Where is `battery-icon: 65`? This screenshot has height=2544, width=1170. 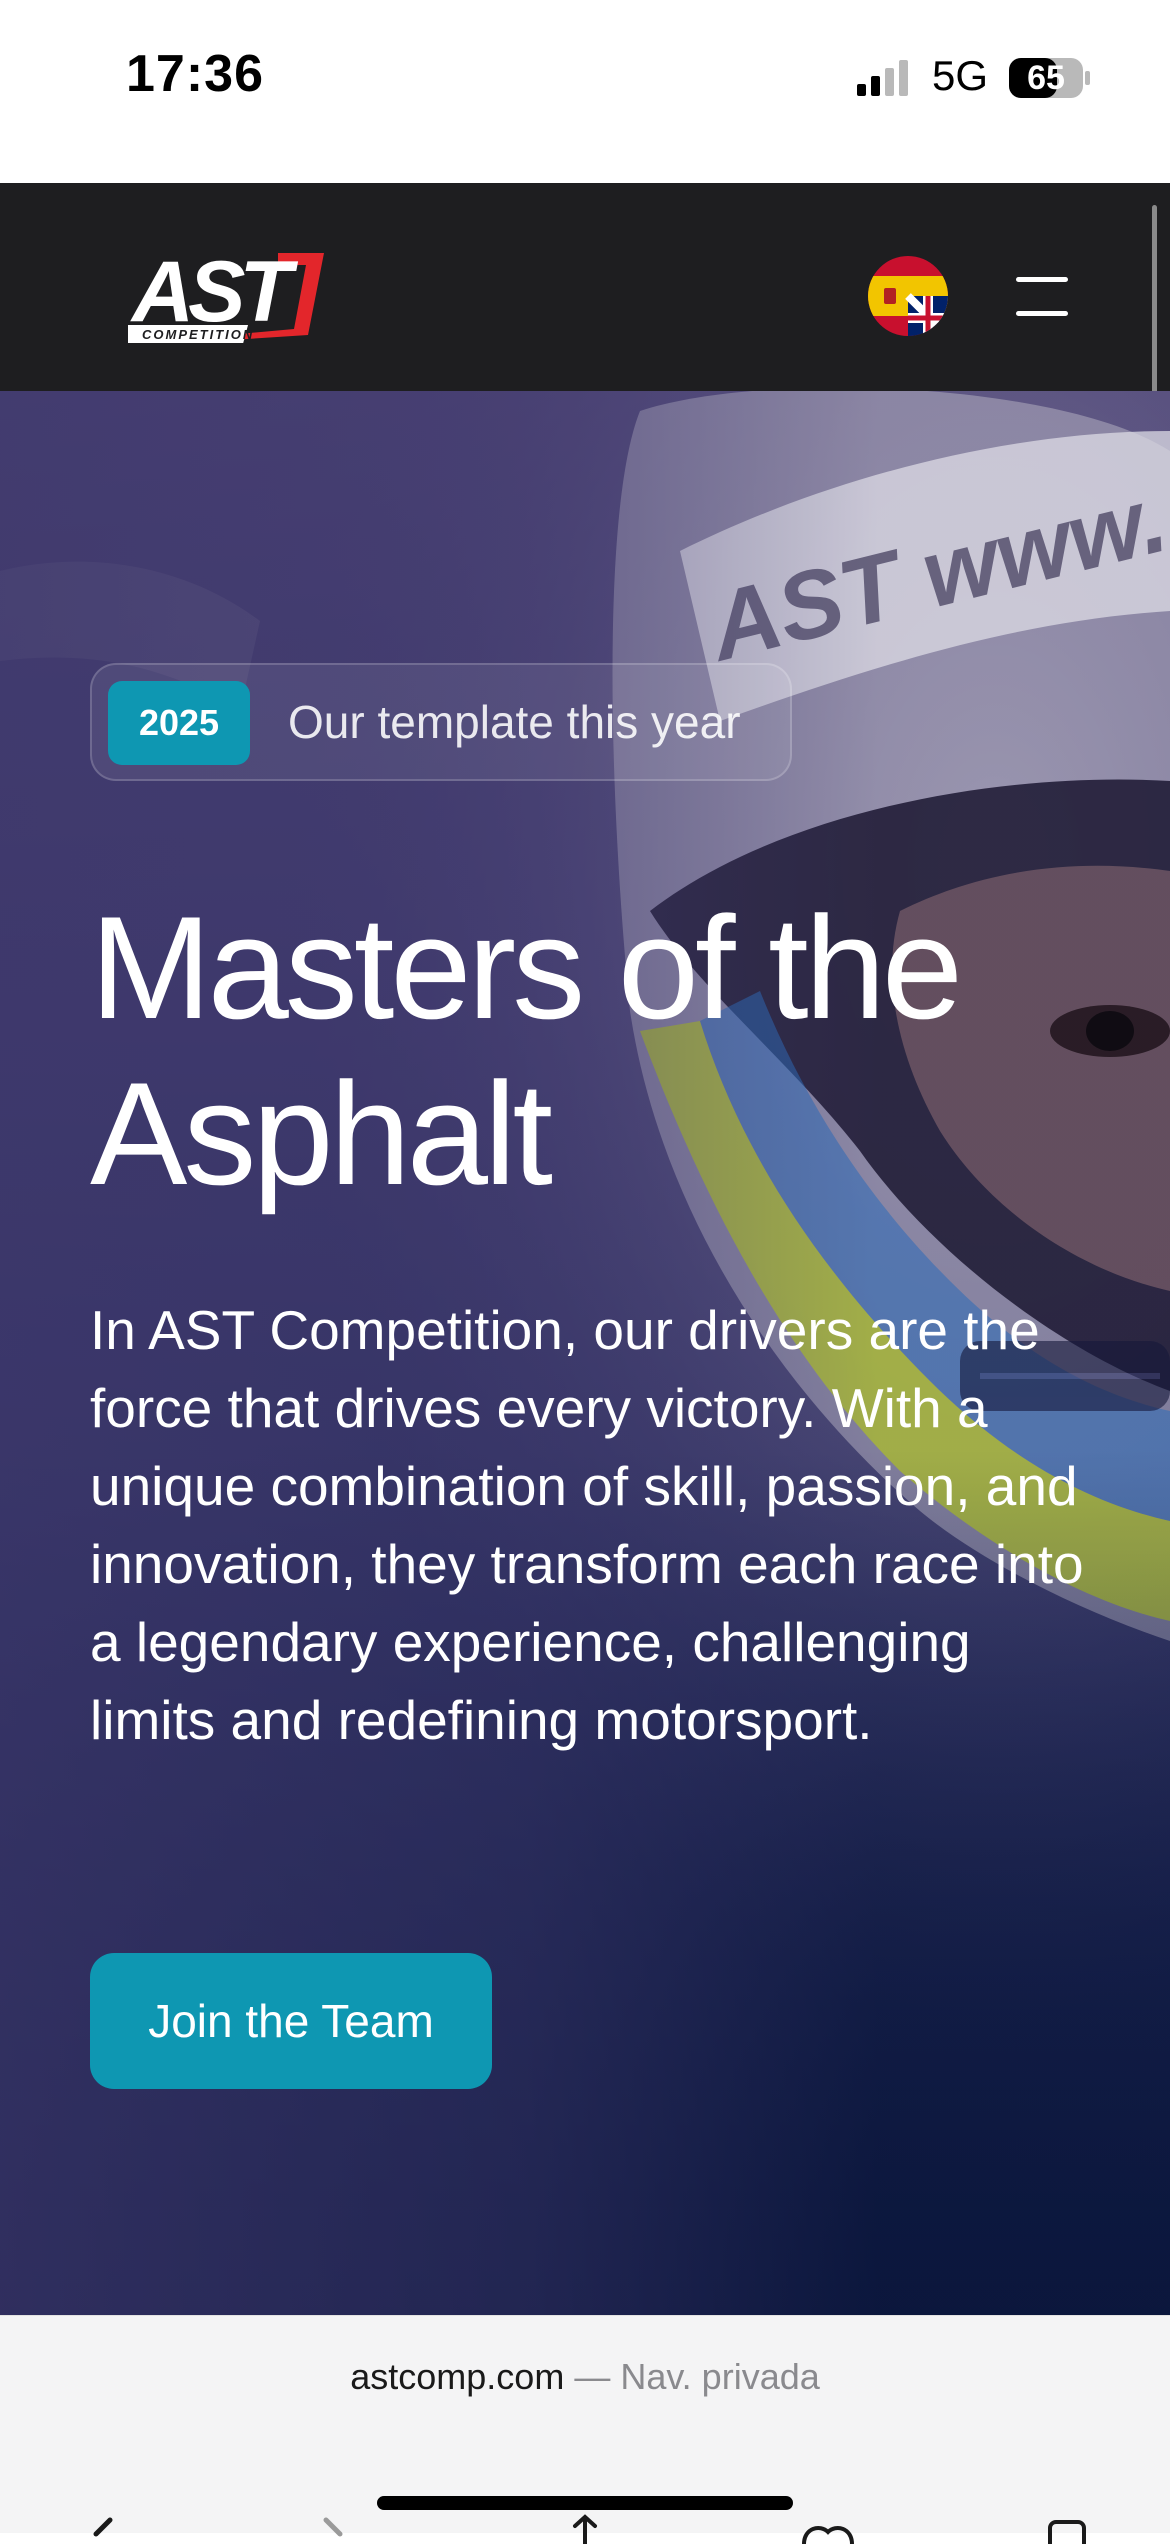 battery-icon: 65 is located at coordinates (1050, 78).